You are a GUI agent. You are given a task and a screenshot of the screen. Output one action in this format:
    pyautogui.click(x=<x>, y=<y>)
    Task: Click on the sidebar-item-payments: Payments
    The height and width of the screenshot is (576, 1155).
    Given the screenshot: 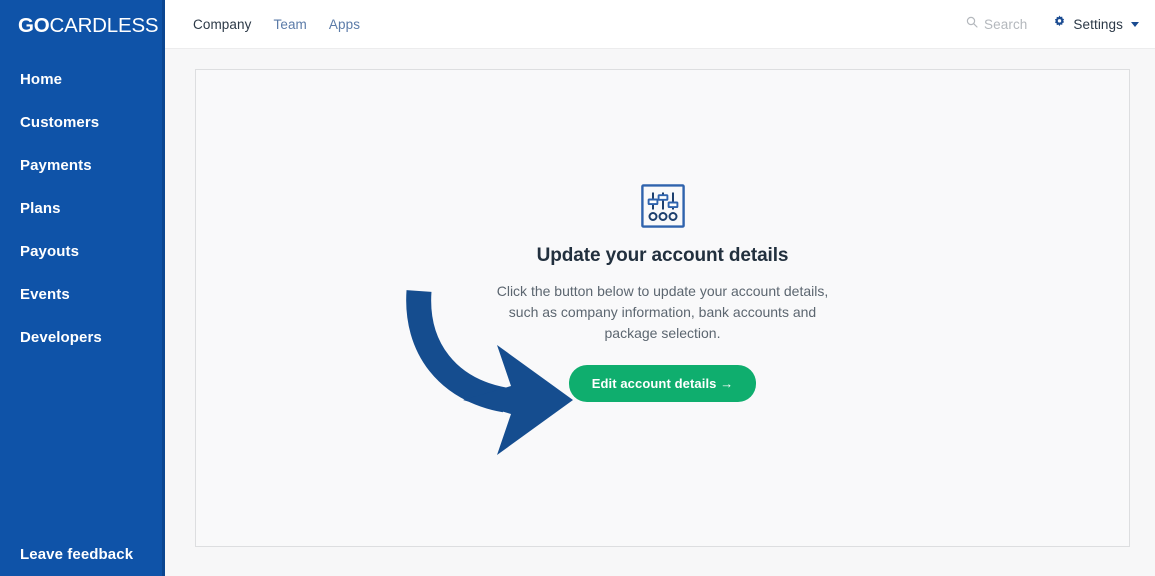 What is the action you would take?
    pyautogui.click(x=81, y=165)
    